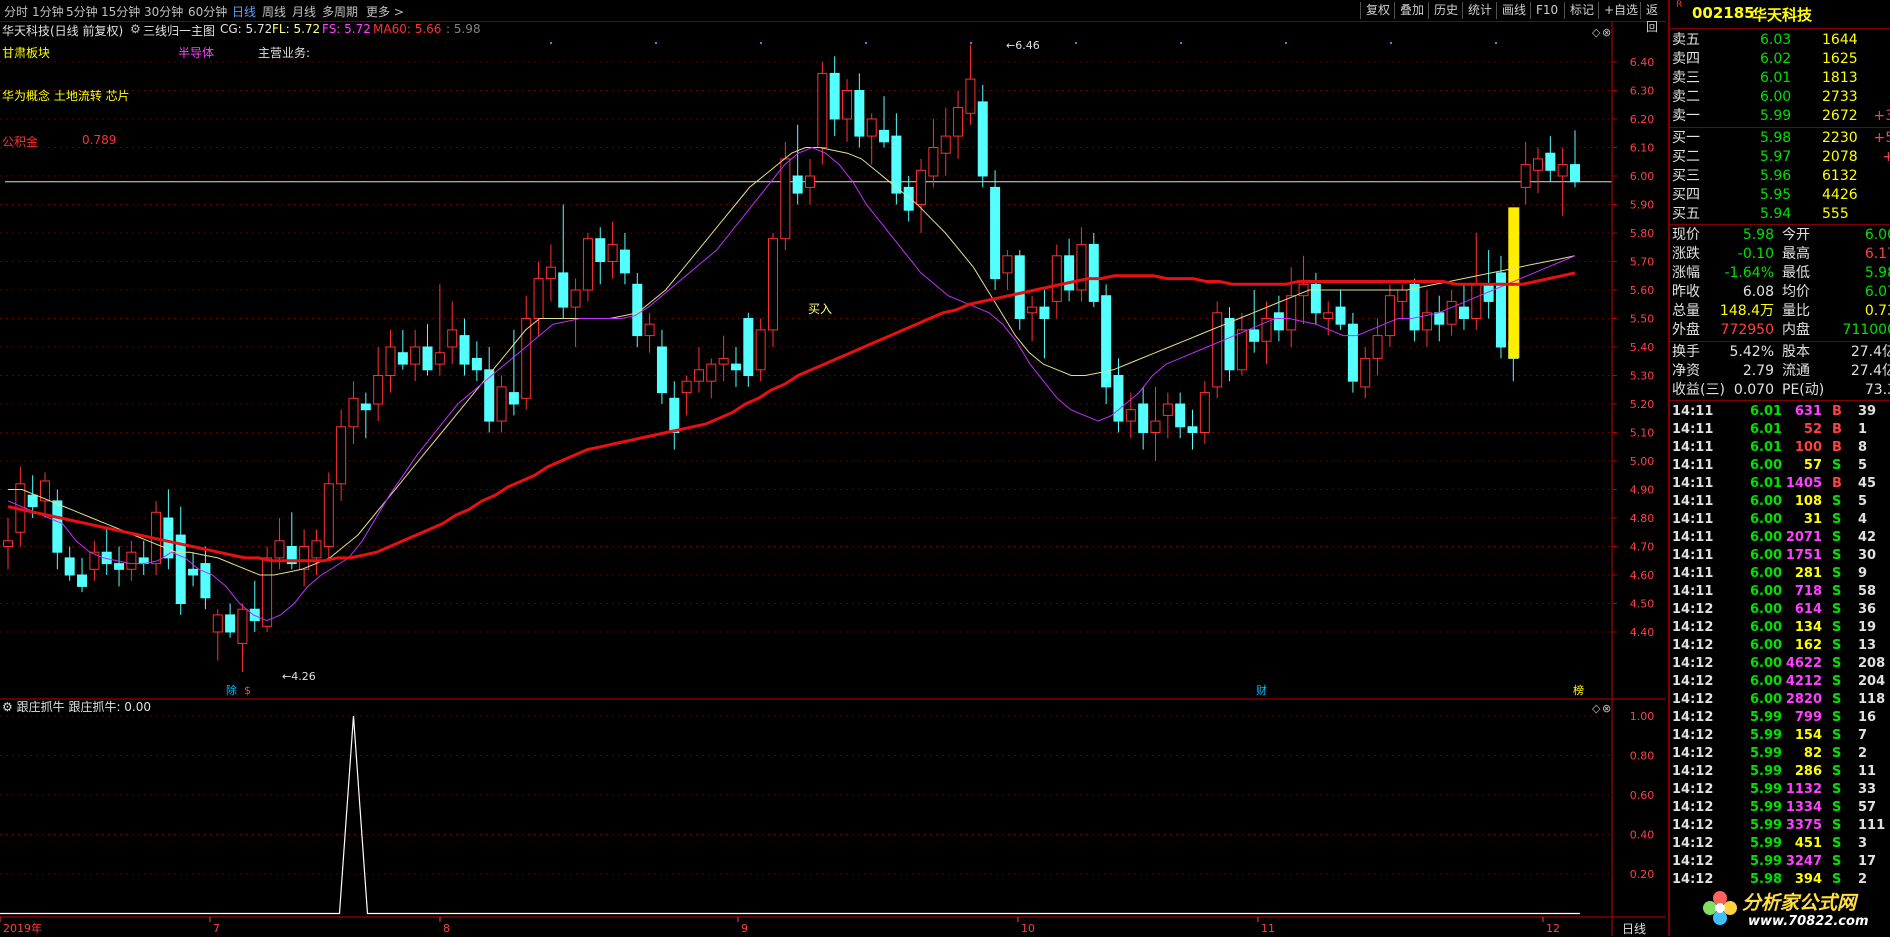  I want to click on tick-row: 14:11 6.00 1751 S 30, so click(1780, 556).